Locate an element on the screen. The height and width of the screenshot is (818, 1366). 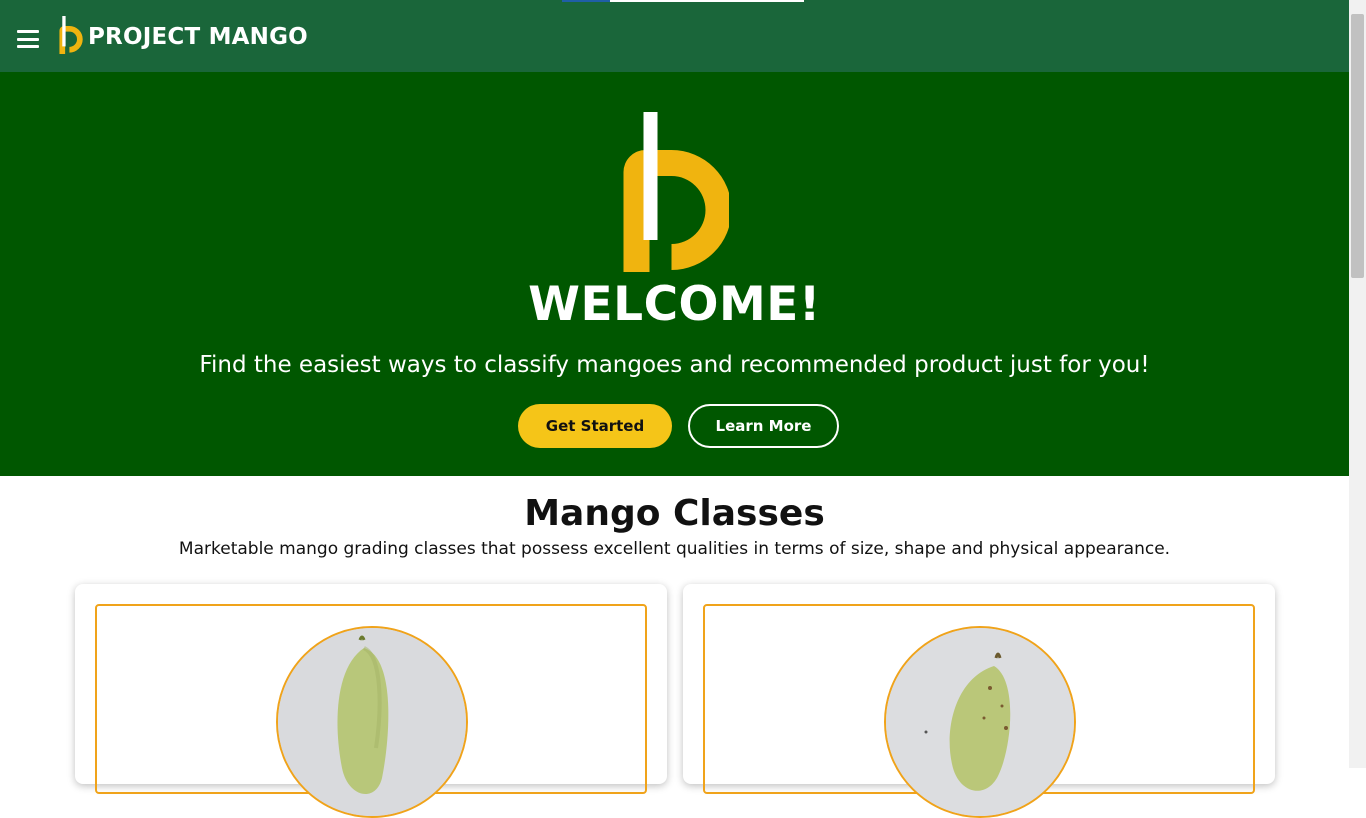
menu-icon is located at coordinates (28, 39).